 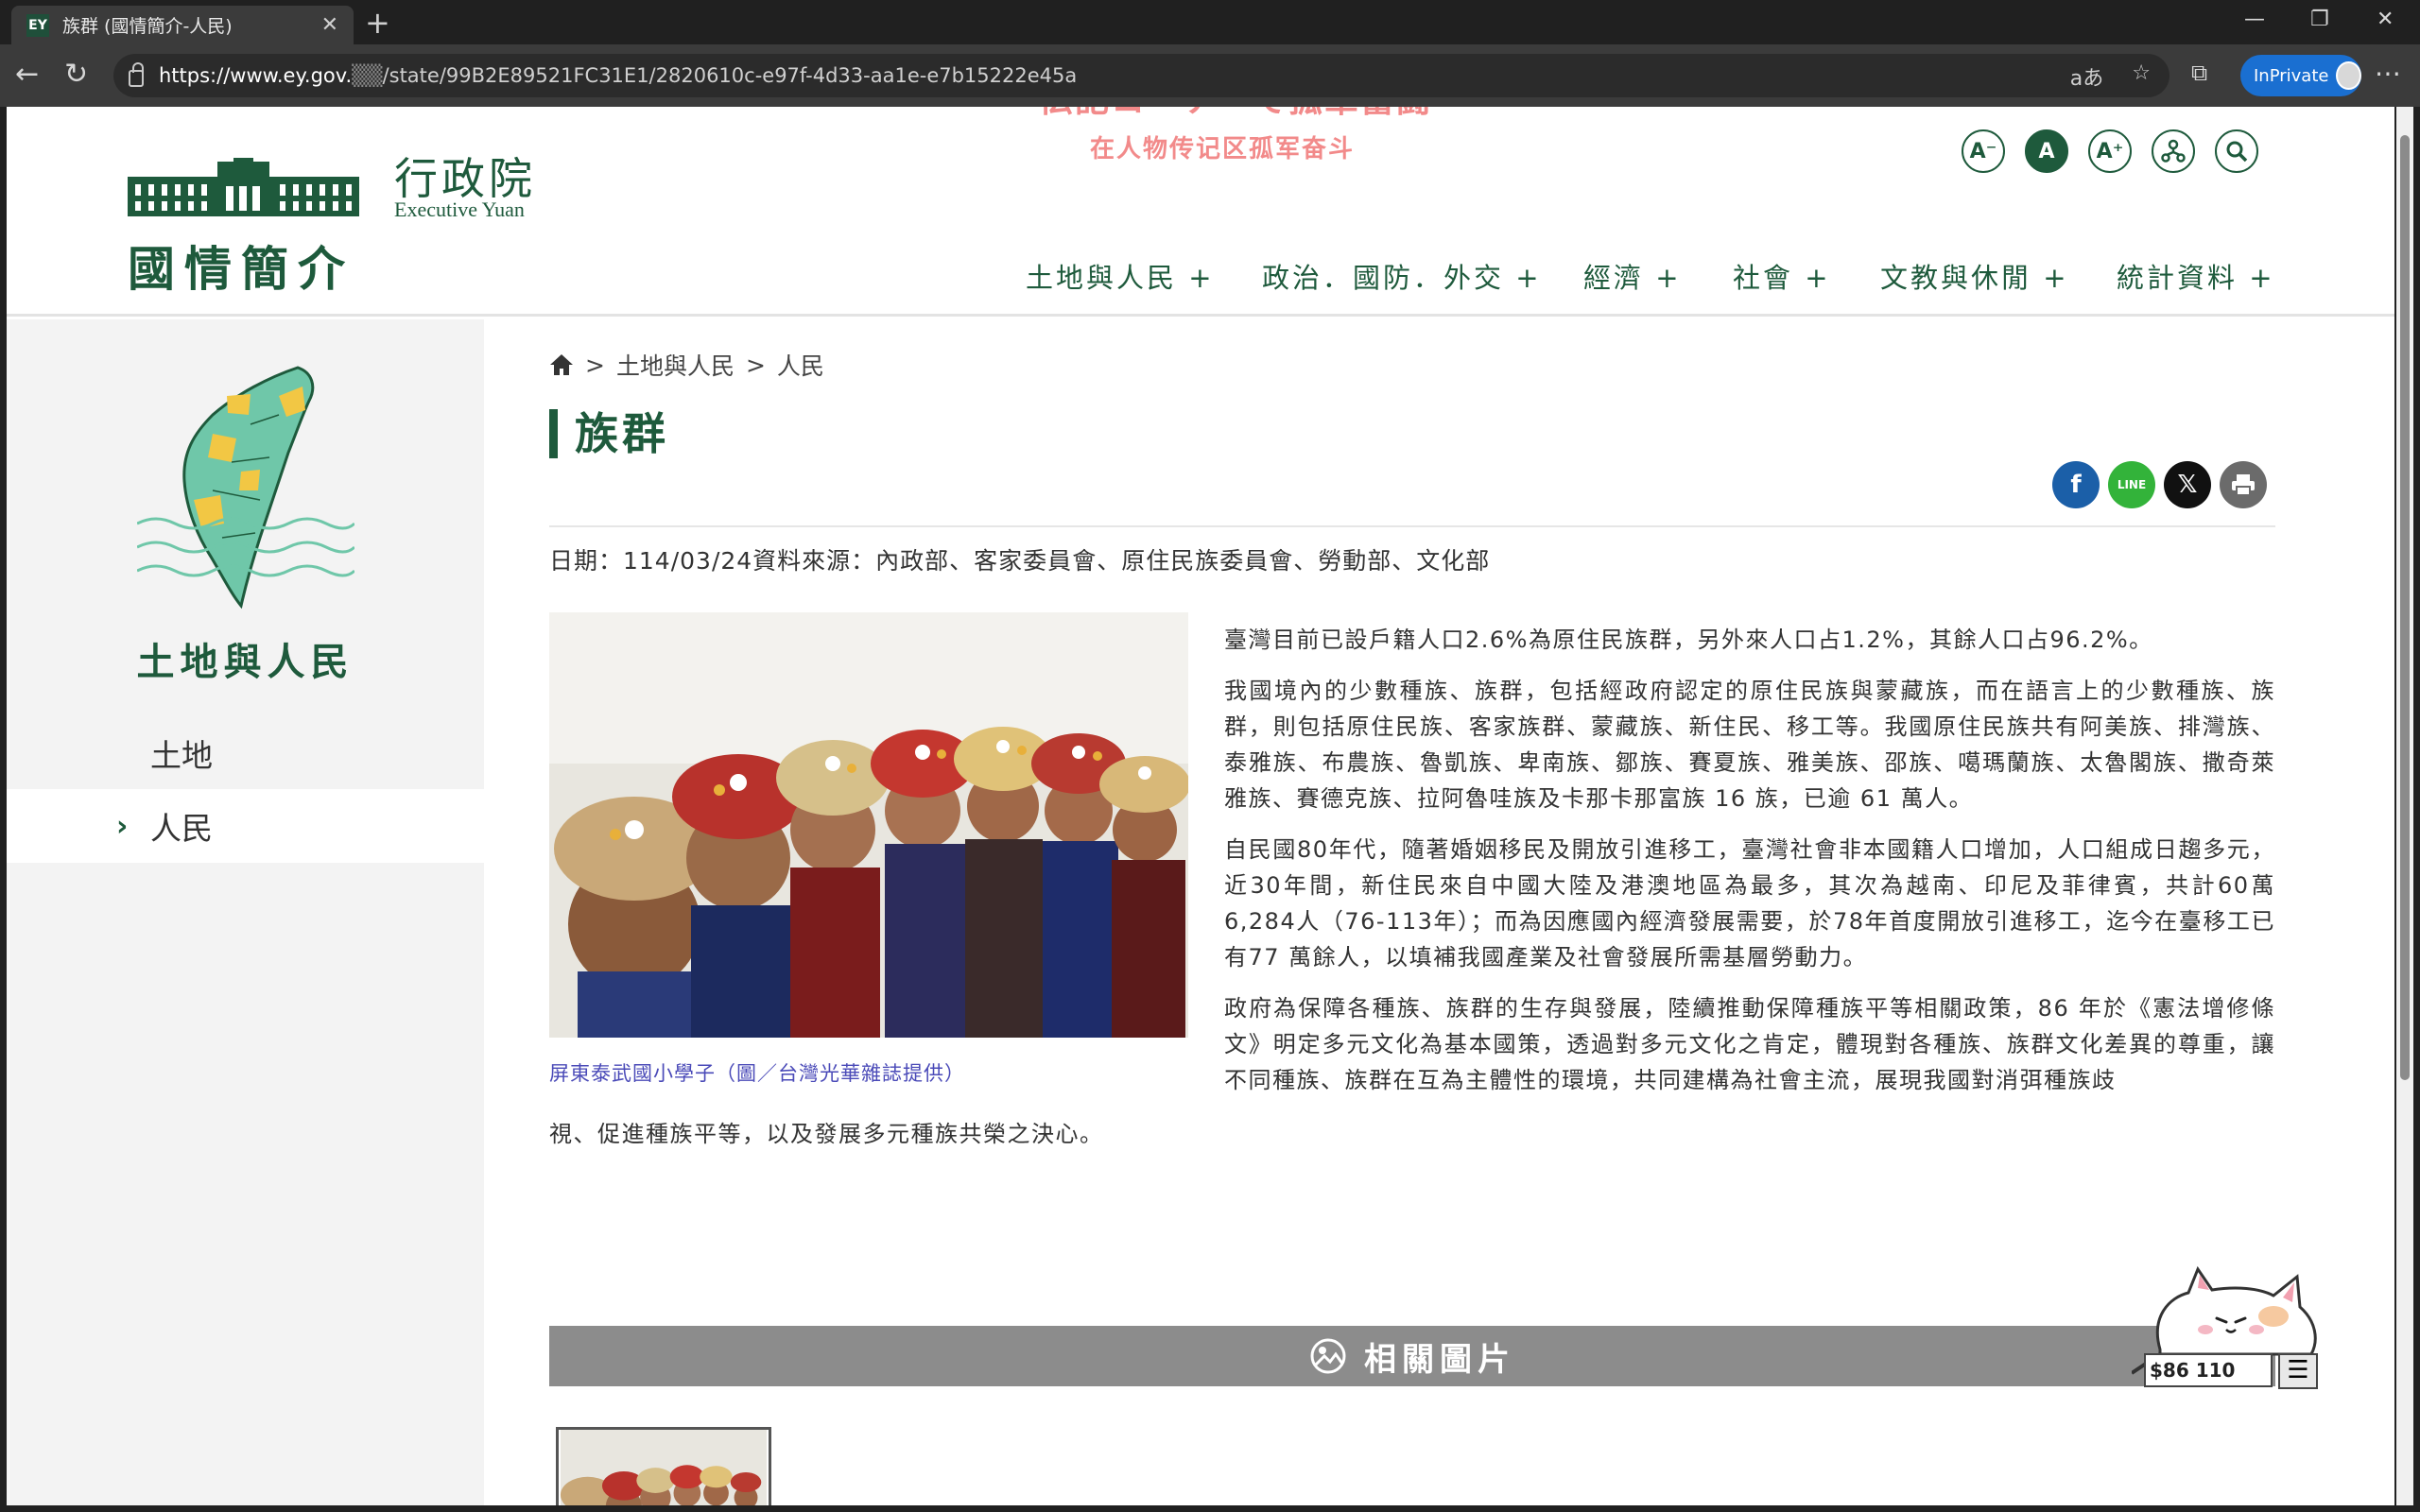 What do you see at coordinates (800, 365) in the screenshot?
I see `breadcrumb-people: 人民` at bounding box center [800, 365].